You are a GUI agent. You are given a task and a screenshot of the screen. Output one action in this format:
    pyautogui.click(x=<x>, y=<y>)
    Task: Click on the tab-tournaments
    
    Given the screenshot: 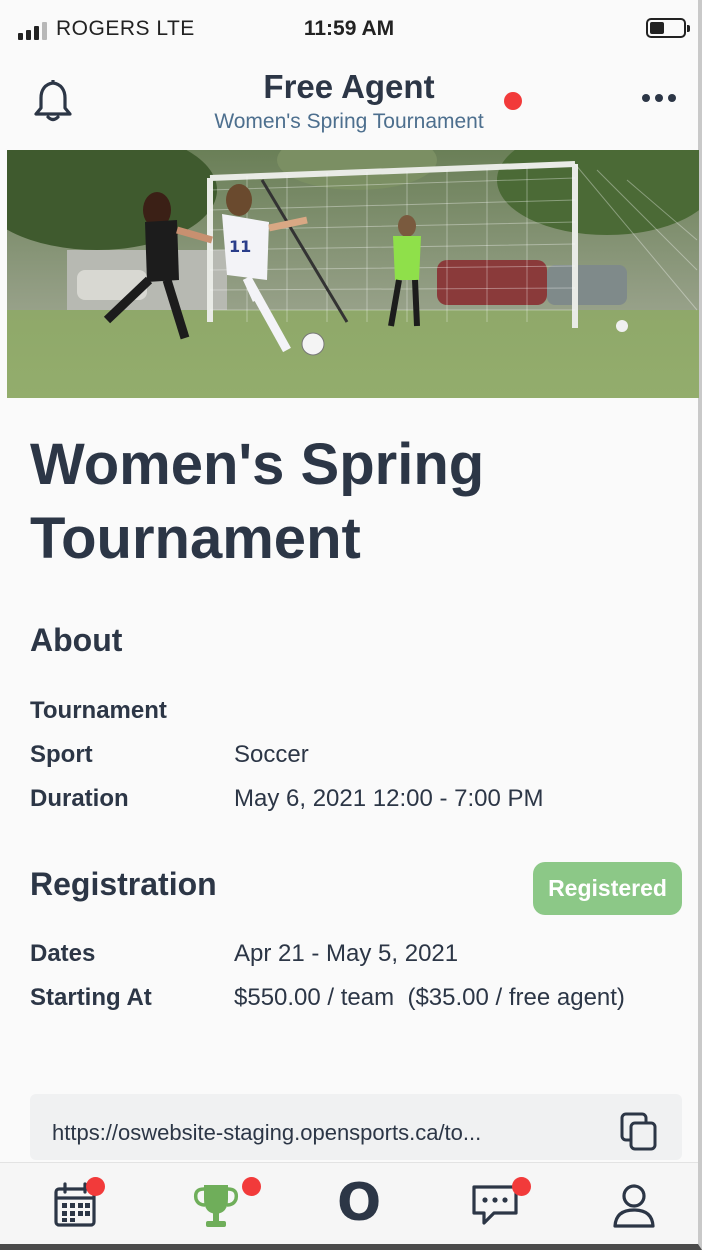 What is the action you would take?
    pyautogui.click(x=226, y=1204)
    